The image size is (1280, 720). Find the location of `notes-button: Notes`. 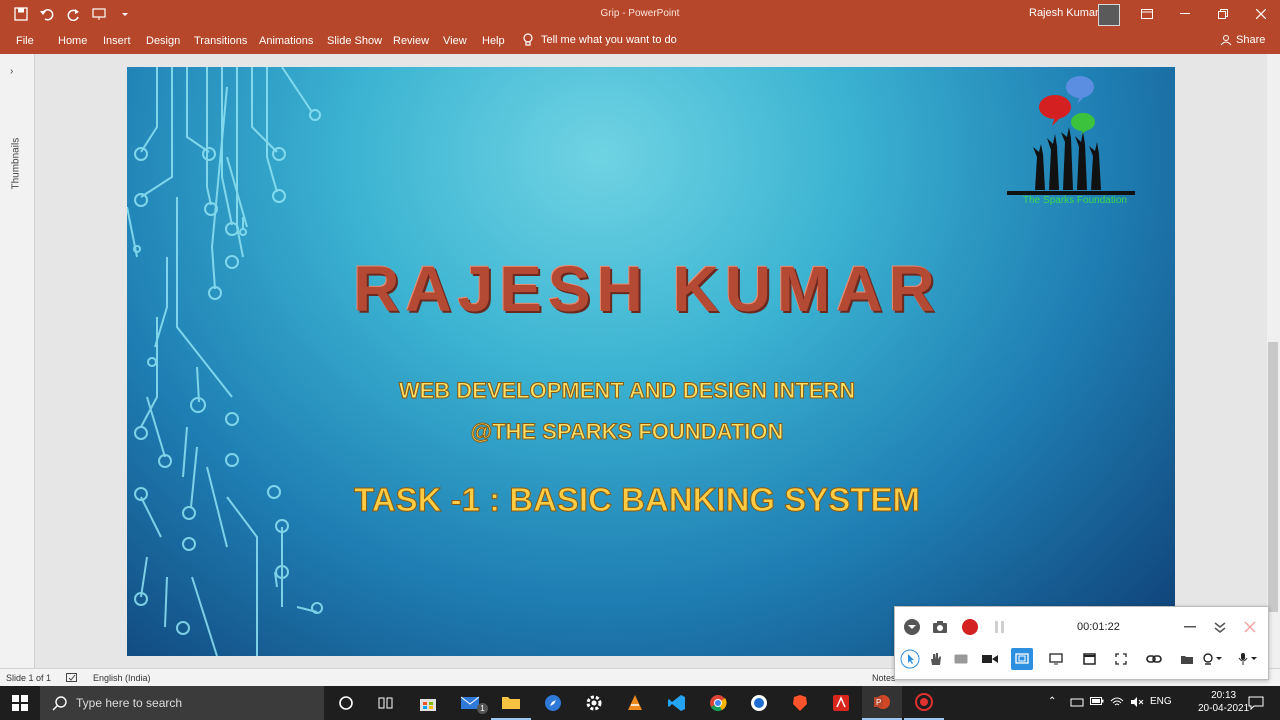

notes-button: Notes is located at coordinates (884, 678).